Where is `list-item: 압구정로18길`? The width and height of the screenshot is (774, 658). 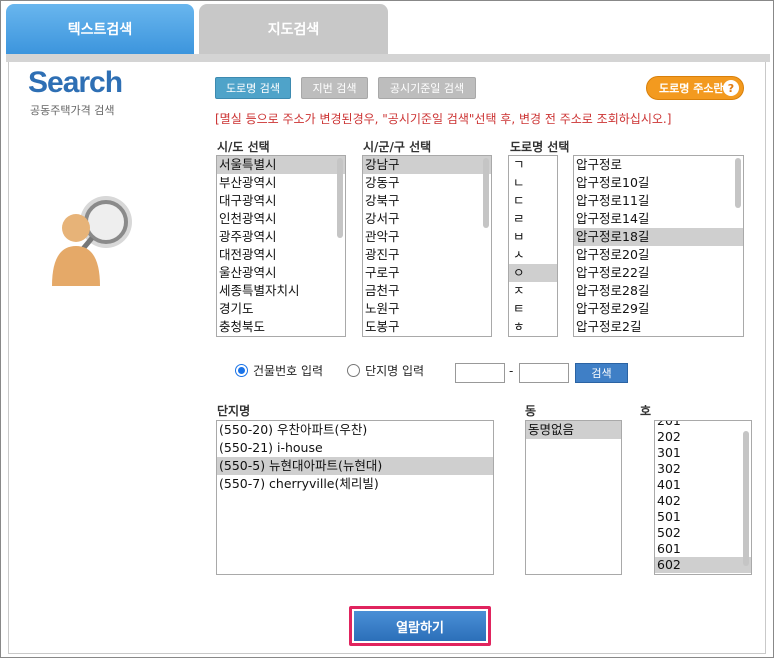 list-item: 압구정로18길 is located at coordinates (658, 237).